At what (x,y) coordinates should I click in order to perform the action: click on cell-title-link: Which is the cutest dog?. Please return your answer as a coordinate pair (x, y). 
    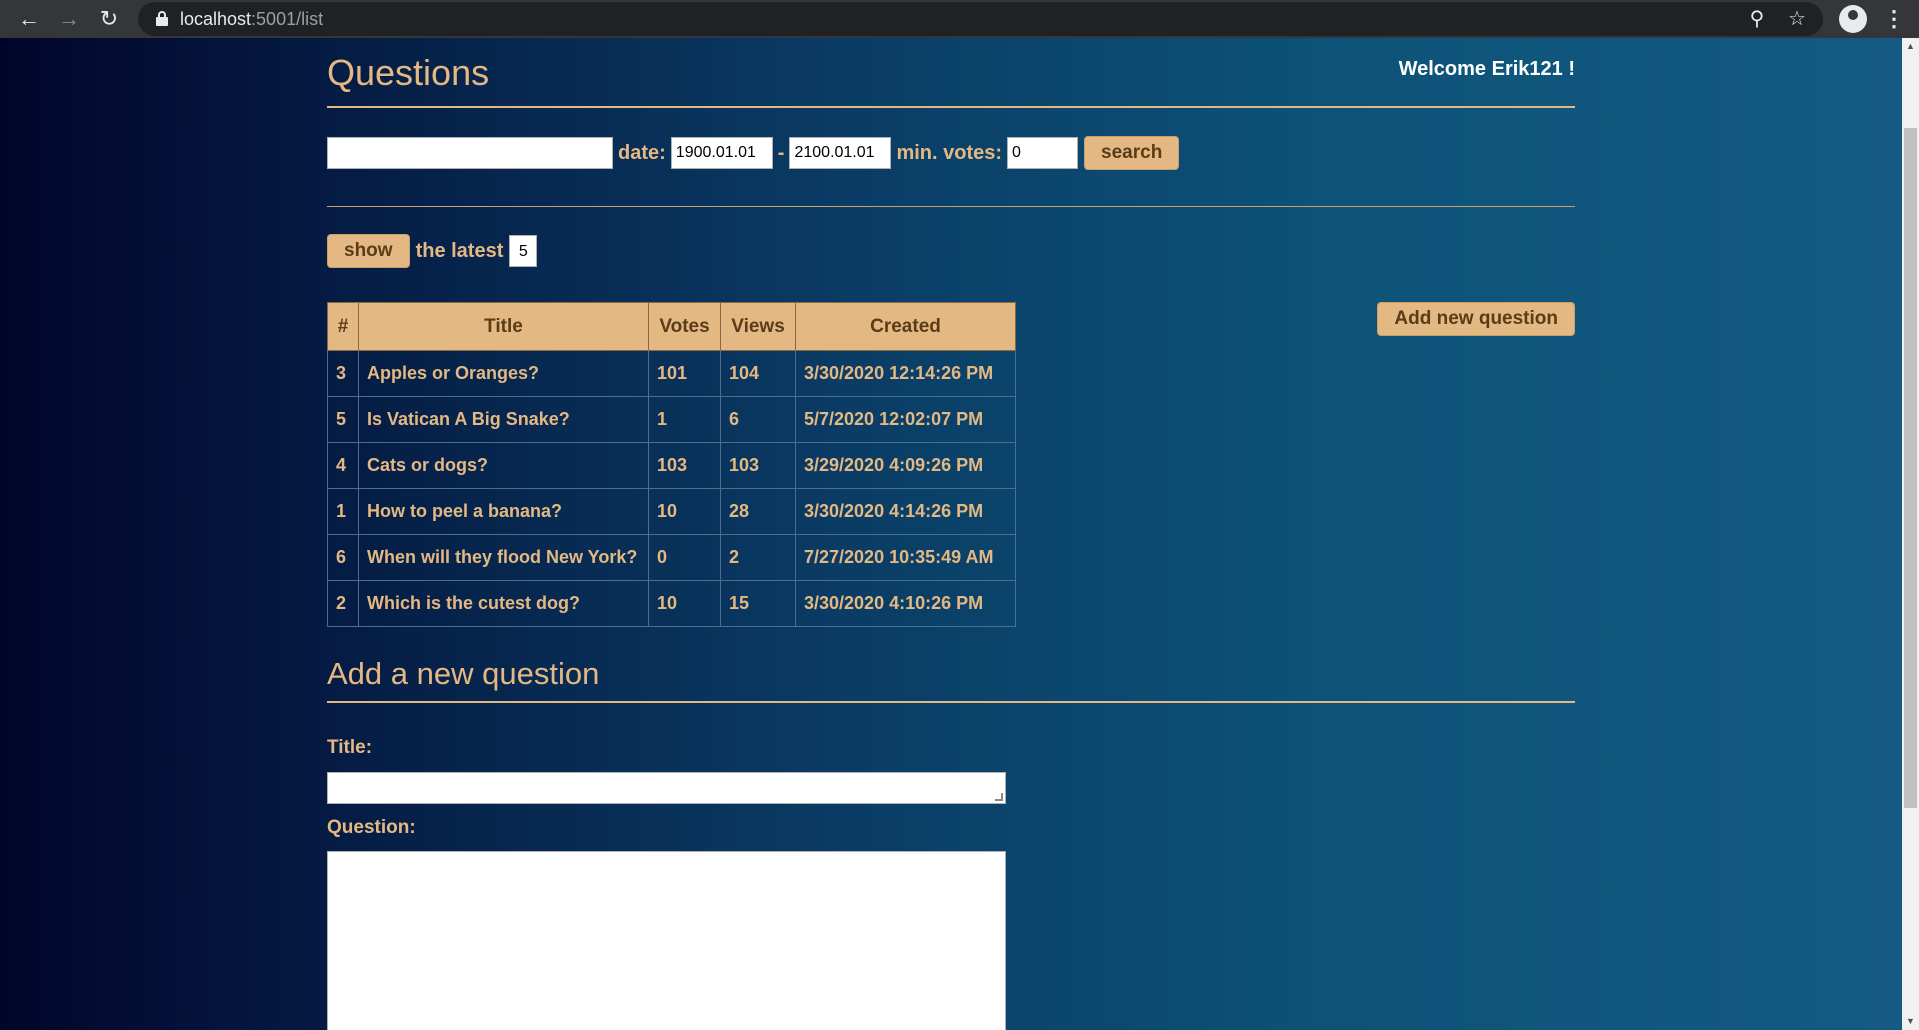
    Looking at the image, I should click on (503, 603).